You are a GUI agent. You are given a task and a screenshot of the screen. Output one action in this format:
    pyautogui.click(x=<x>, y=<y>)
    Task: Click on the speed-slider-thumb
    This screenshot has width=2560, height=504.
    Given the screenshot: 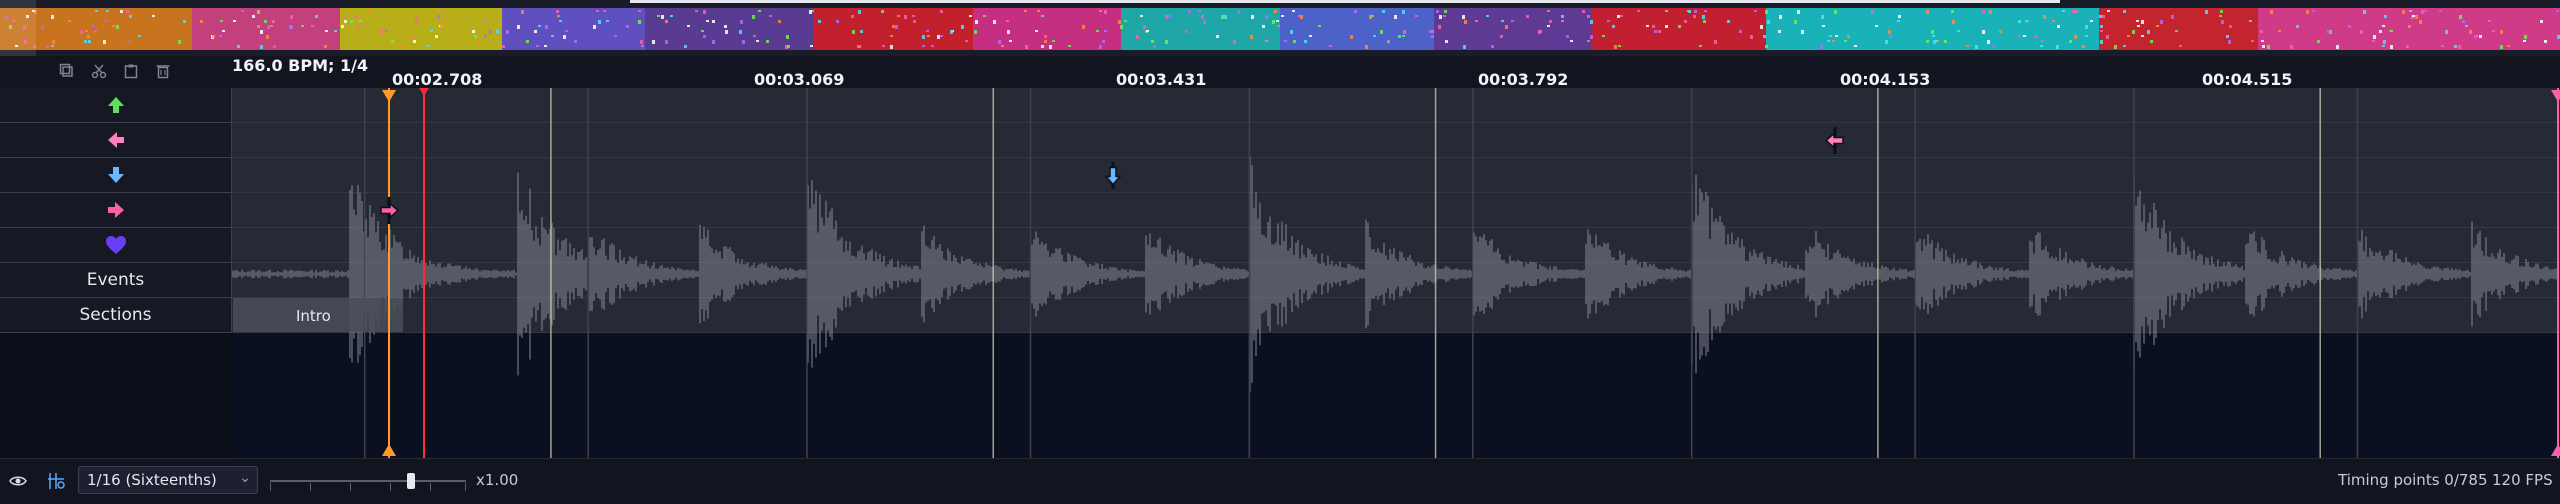 What is the action you would take?
    pyautogui.click(x=411, y=481)
    